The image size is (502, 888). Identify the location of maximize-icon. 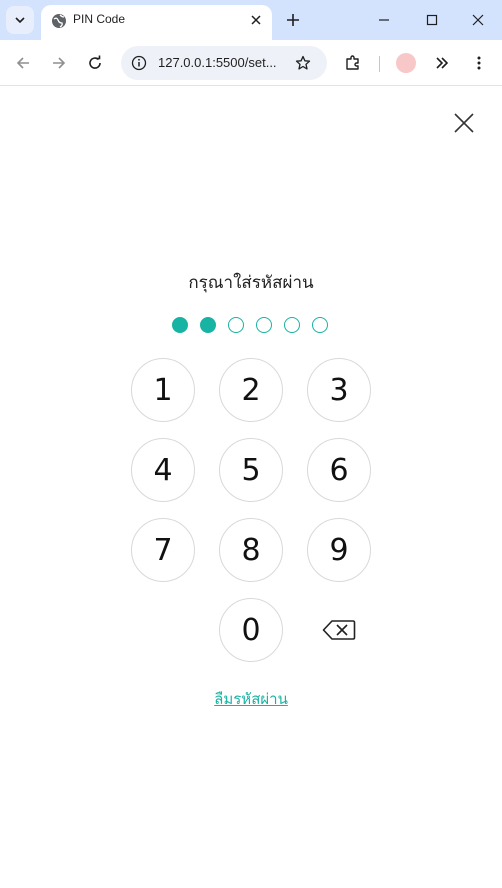
(432, 20).